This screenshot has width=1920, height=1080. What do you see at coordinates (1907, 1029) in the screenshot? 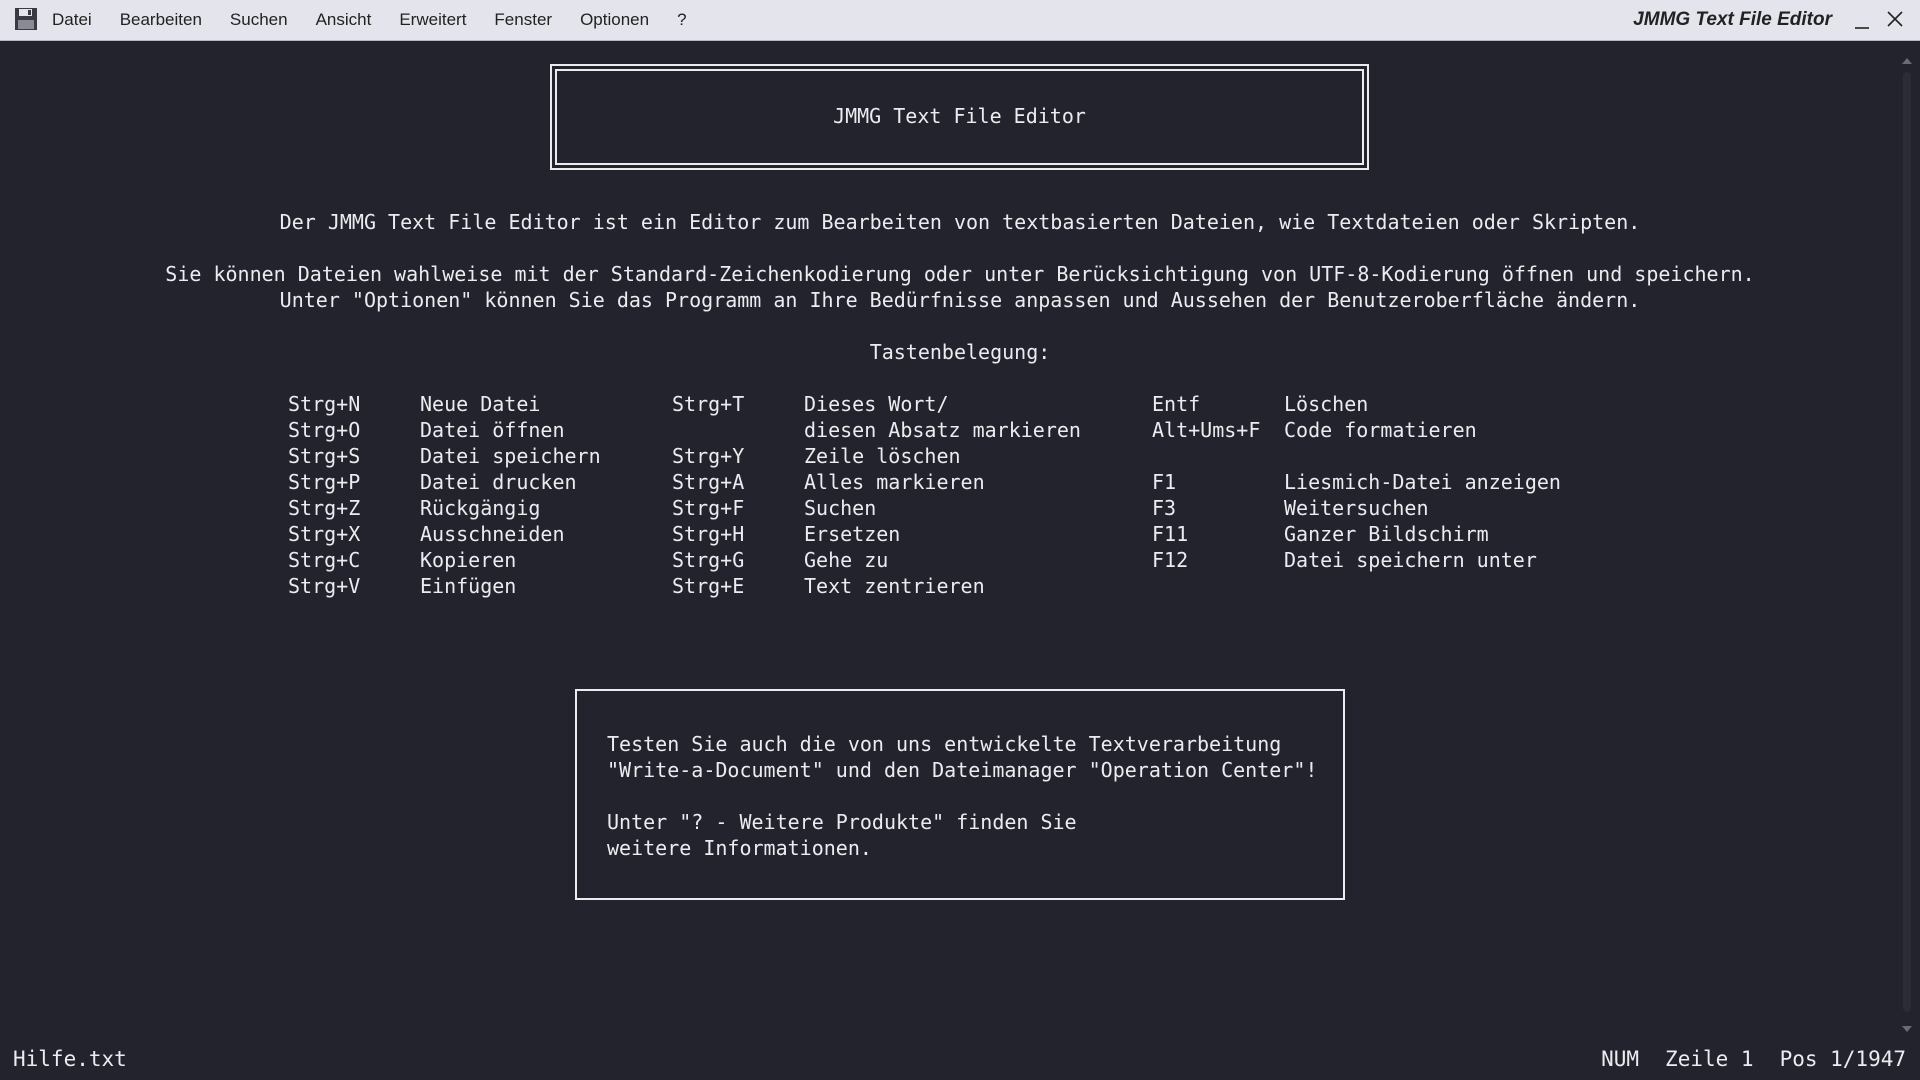
I see `scroll-down-arrow-icon` at bounding box center [1907, 1029].